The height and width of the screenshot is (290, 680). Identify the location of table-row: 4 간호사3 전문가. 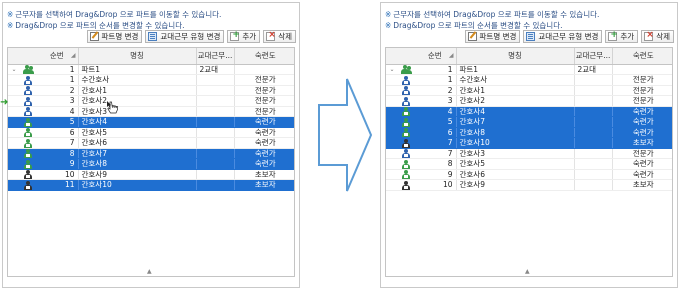
(151, 111).